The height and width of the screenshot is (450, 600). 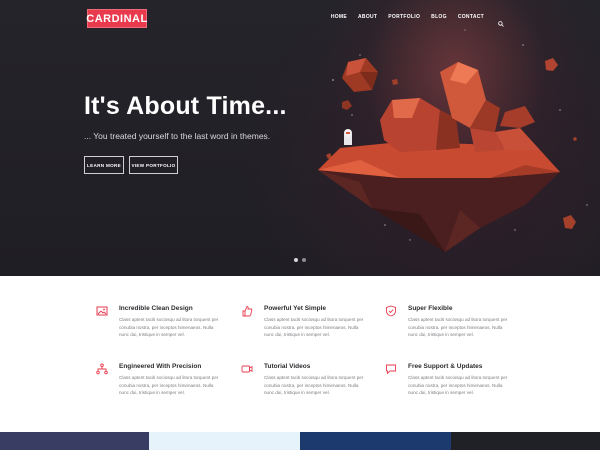 I want to click on brand-logo: CARDINAL, so click(x=116, y=18).